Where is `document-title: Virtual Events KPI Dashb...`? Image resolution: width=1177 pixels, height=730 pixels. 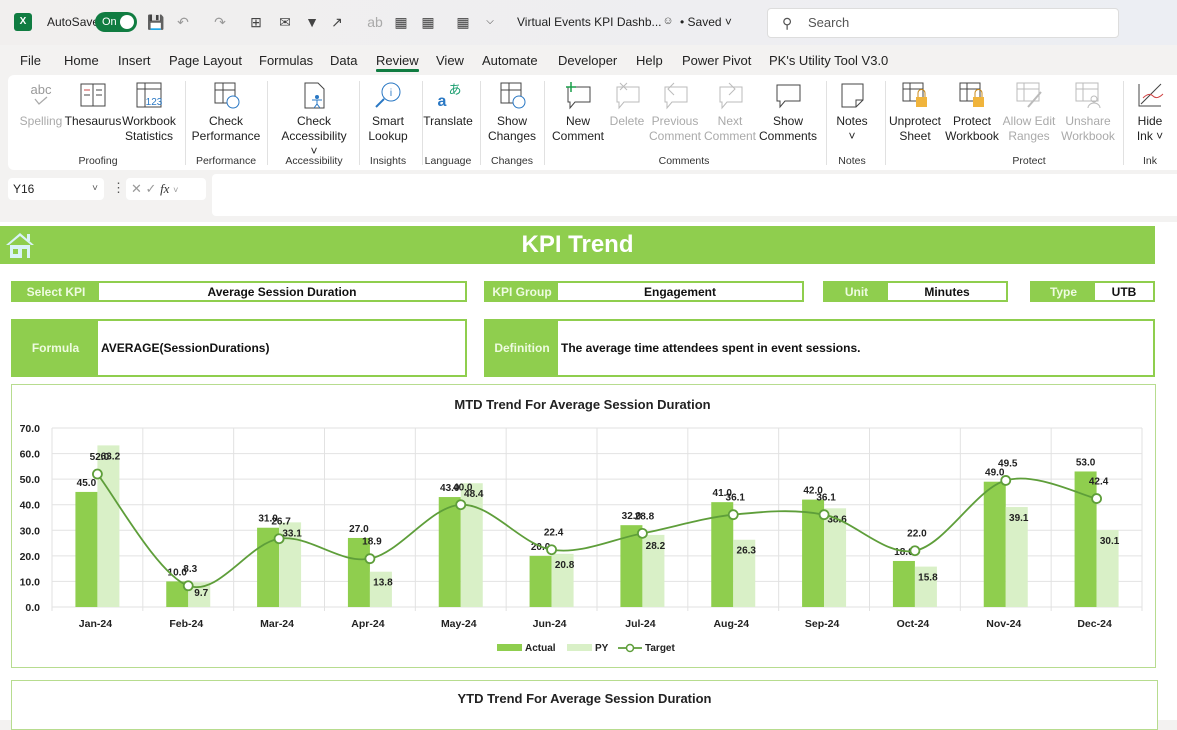 document-title: Virtual Events KPI Dashb... is located at coordinates (589, 22).